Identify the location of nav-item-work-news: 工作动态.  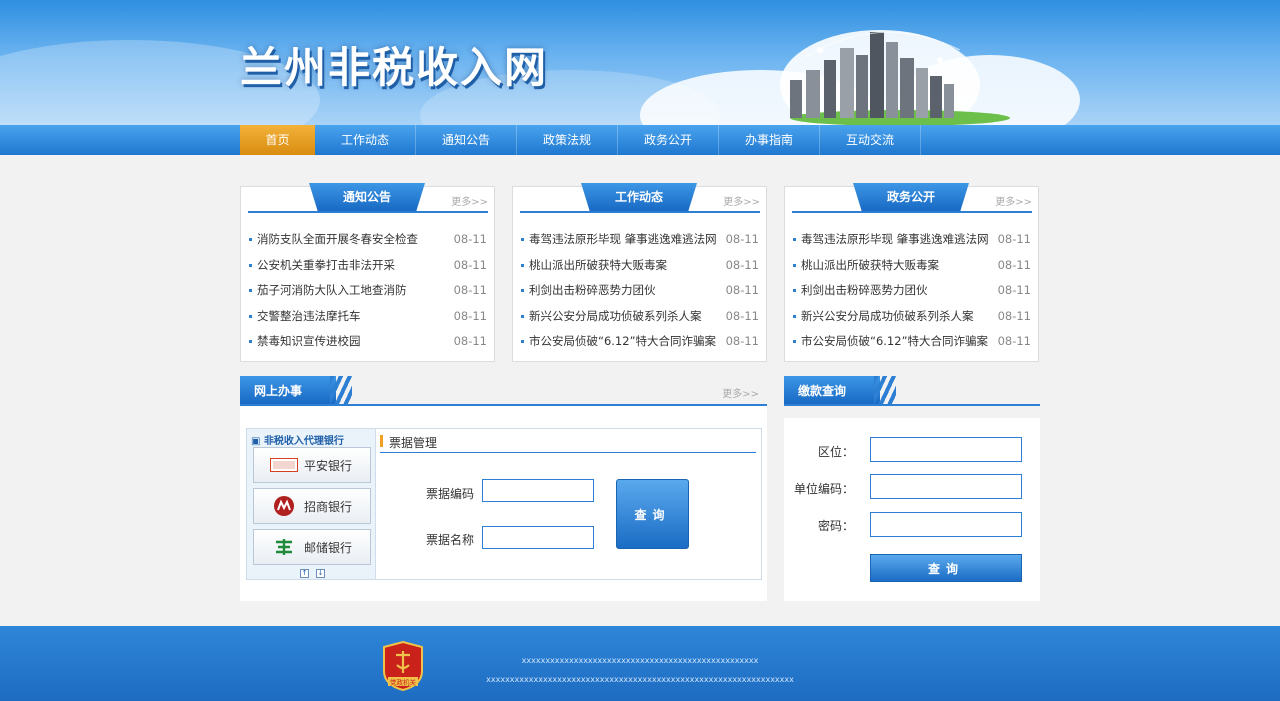
(365, 140).